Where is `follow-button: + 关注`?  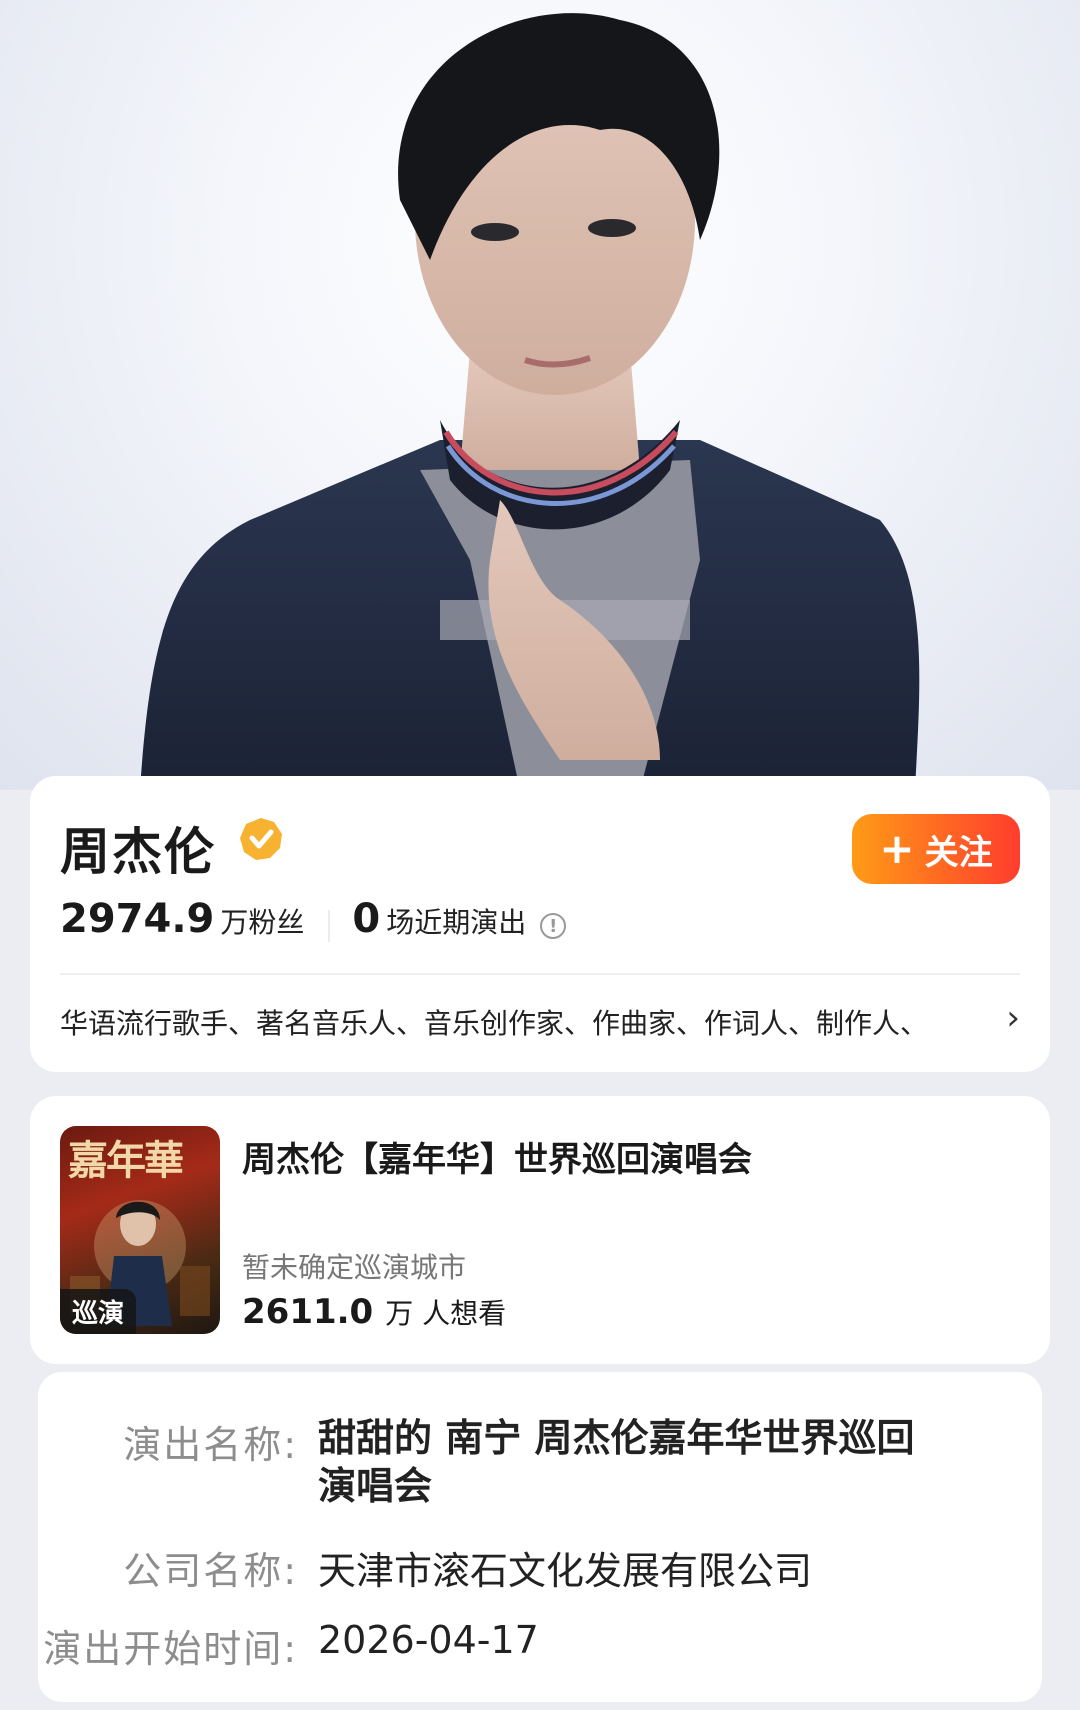
follow-button: + 关注 is located at coordinates (936, 849).